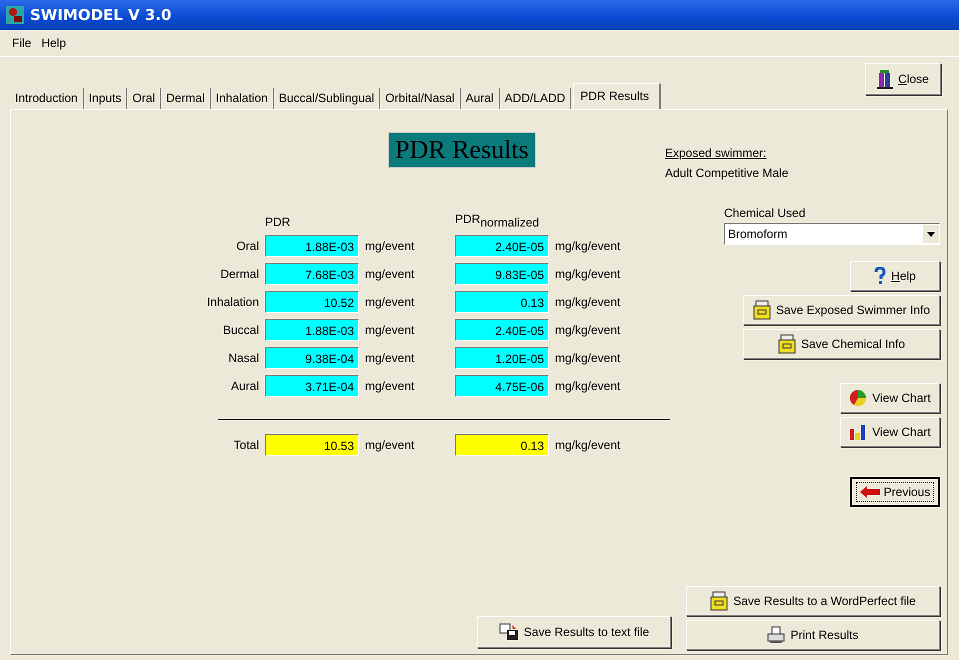 This screenshot has width=959, height=660. What do you see at coordinates (895, 492) in the screenshot?
I see `previous-button: Previous` at bounding box center [895, 492].